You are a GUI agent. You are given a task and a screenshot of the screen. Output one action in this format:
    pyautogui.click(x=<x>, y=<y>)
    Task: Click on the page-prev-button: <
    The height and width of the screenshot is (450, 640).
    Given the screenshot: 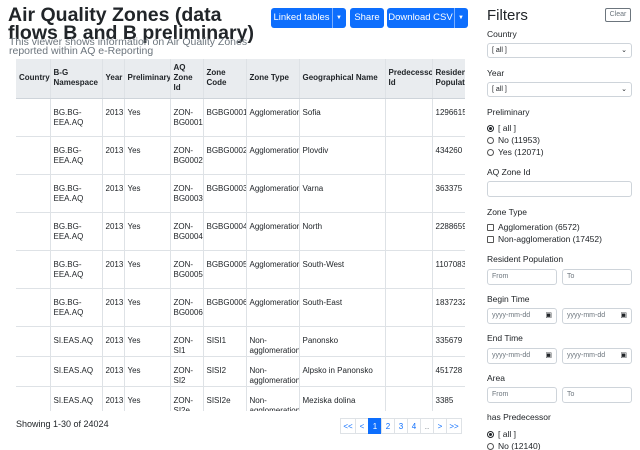 What is the action you would take?
    pyautogui.click(x=362, y=426)
    